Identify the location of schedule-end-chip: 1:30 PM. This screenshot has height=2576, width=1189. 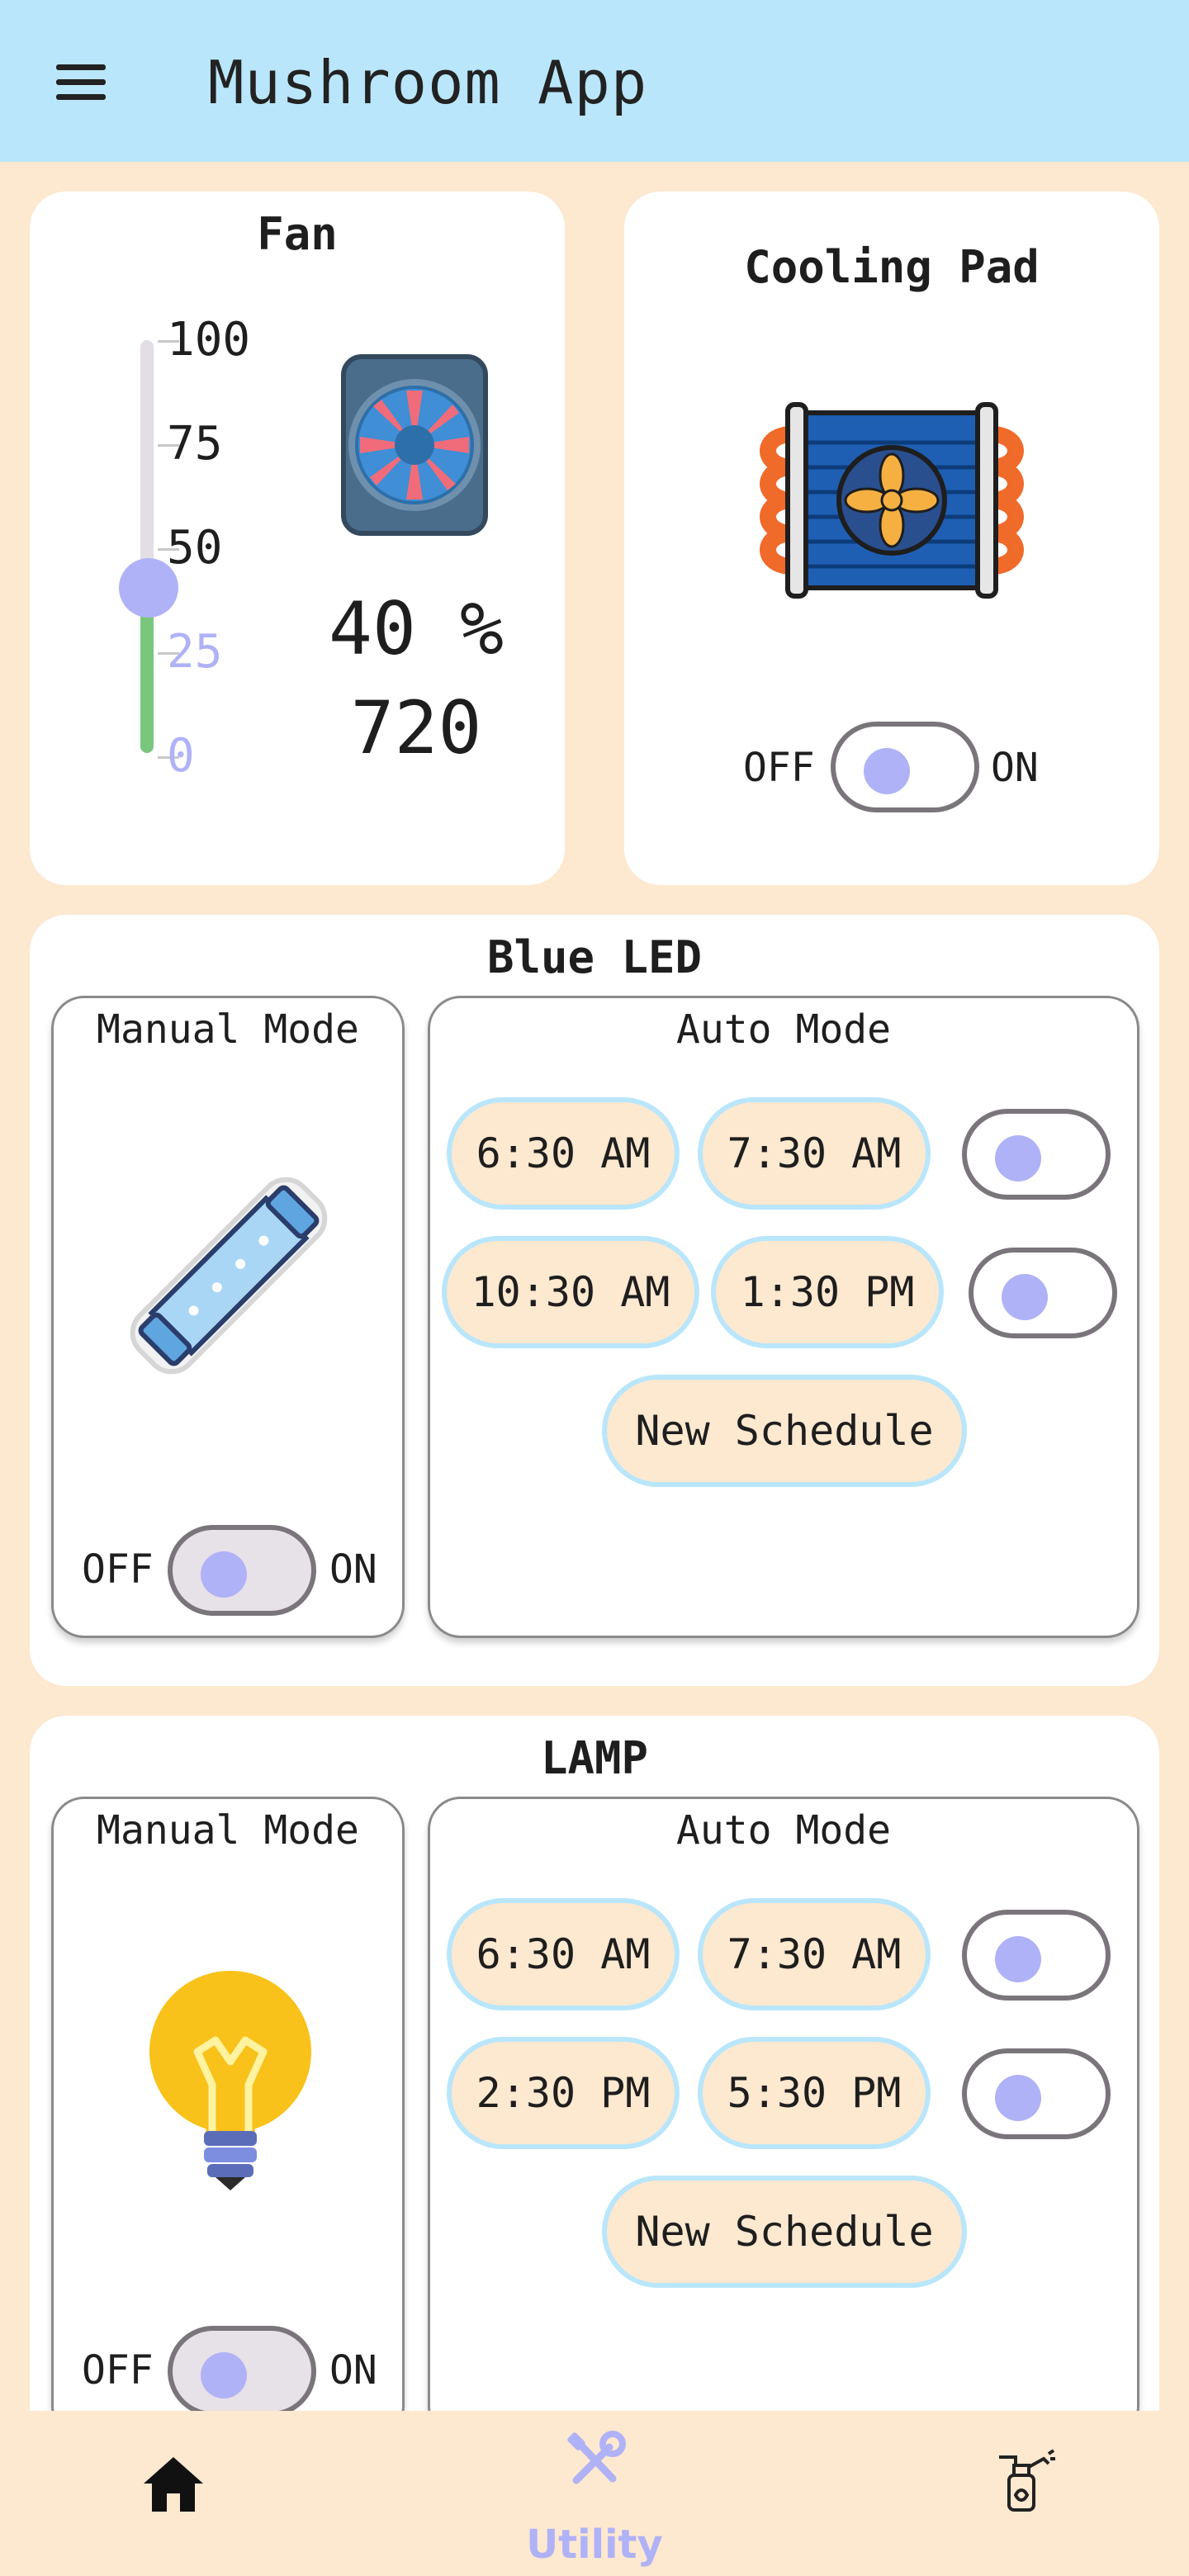
(827, 1292).